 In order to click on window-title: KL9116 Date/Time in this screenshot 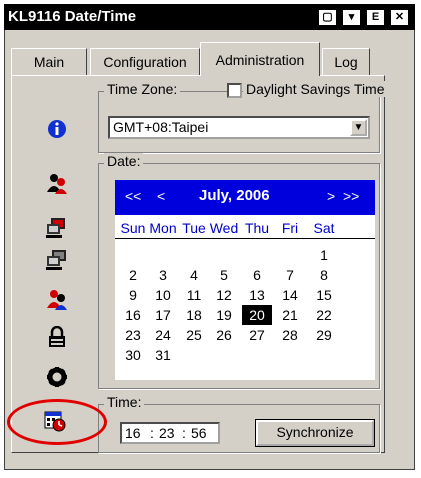, I will do `click(72, 16)`.